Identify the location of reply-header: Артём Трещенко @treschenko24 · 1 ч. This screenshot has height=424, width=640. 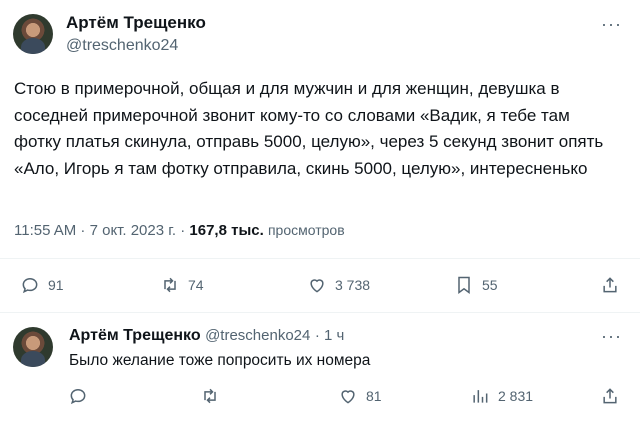
(206, 336).